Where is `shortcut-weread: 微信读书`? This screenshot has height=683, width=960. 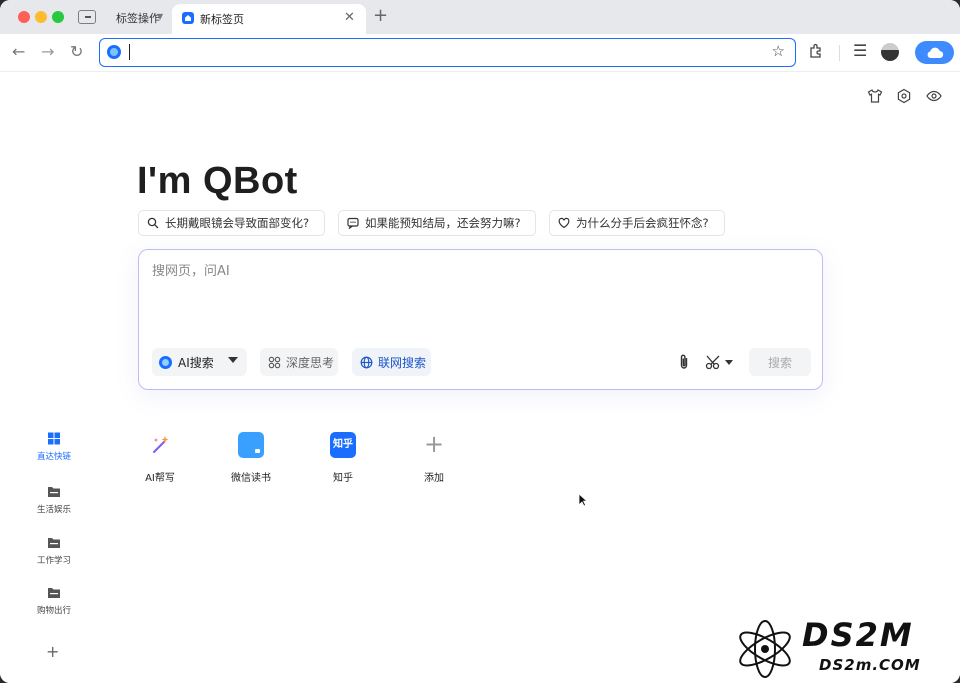 shortcut-weread: 微信读书 is located at coordinates (251, 458).